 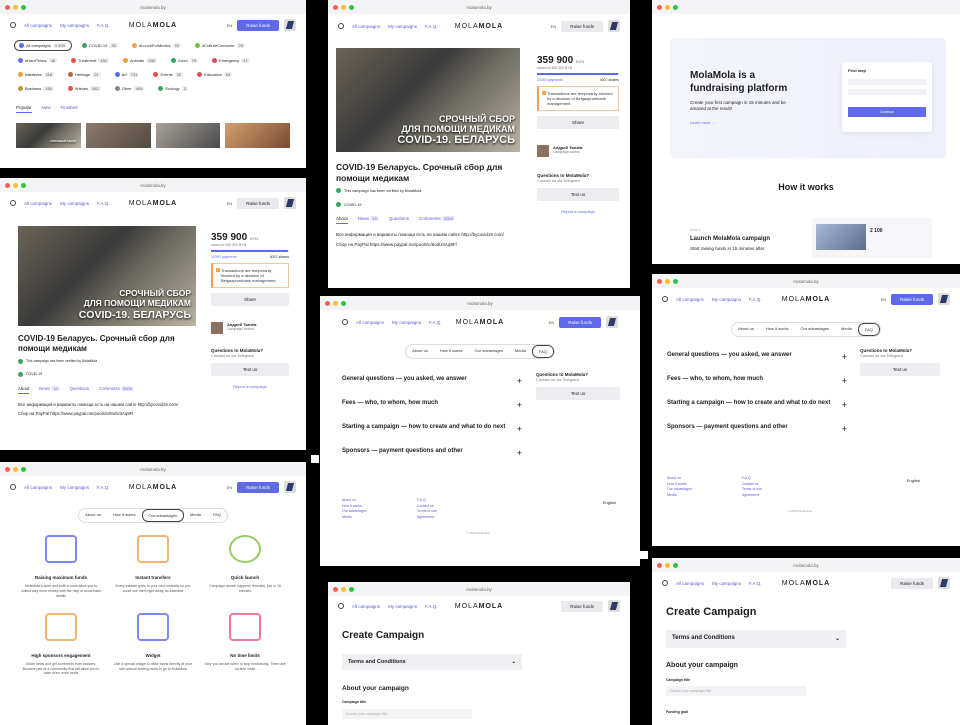 What do you see at coordinates (116, 389) in the screenshot?
I see `tab-comments: Comments 2004` at bounding box center [116, 389].